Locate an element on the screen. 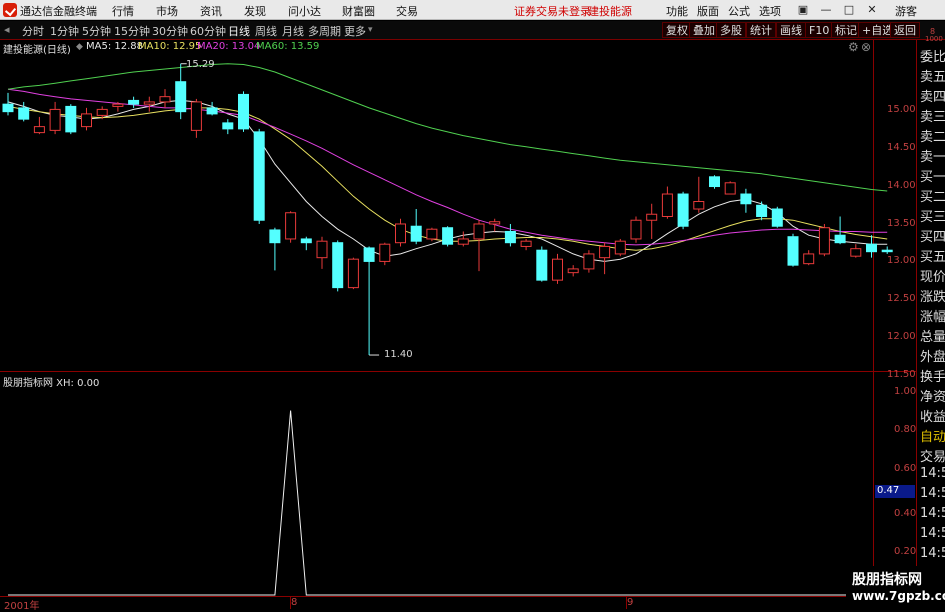  sidebar-label-18: 收益 is located at coordinates (932, 417).